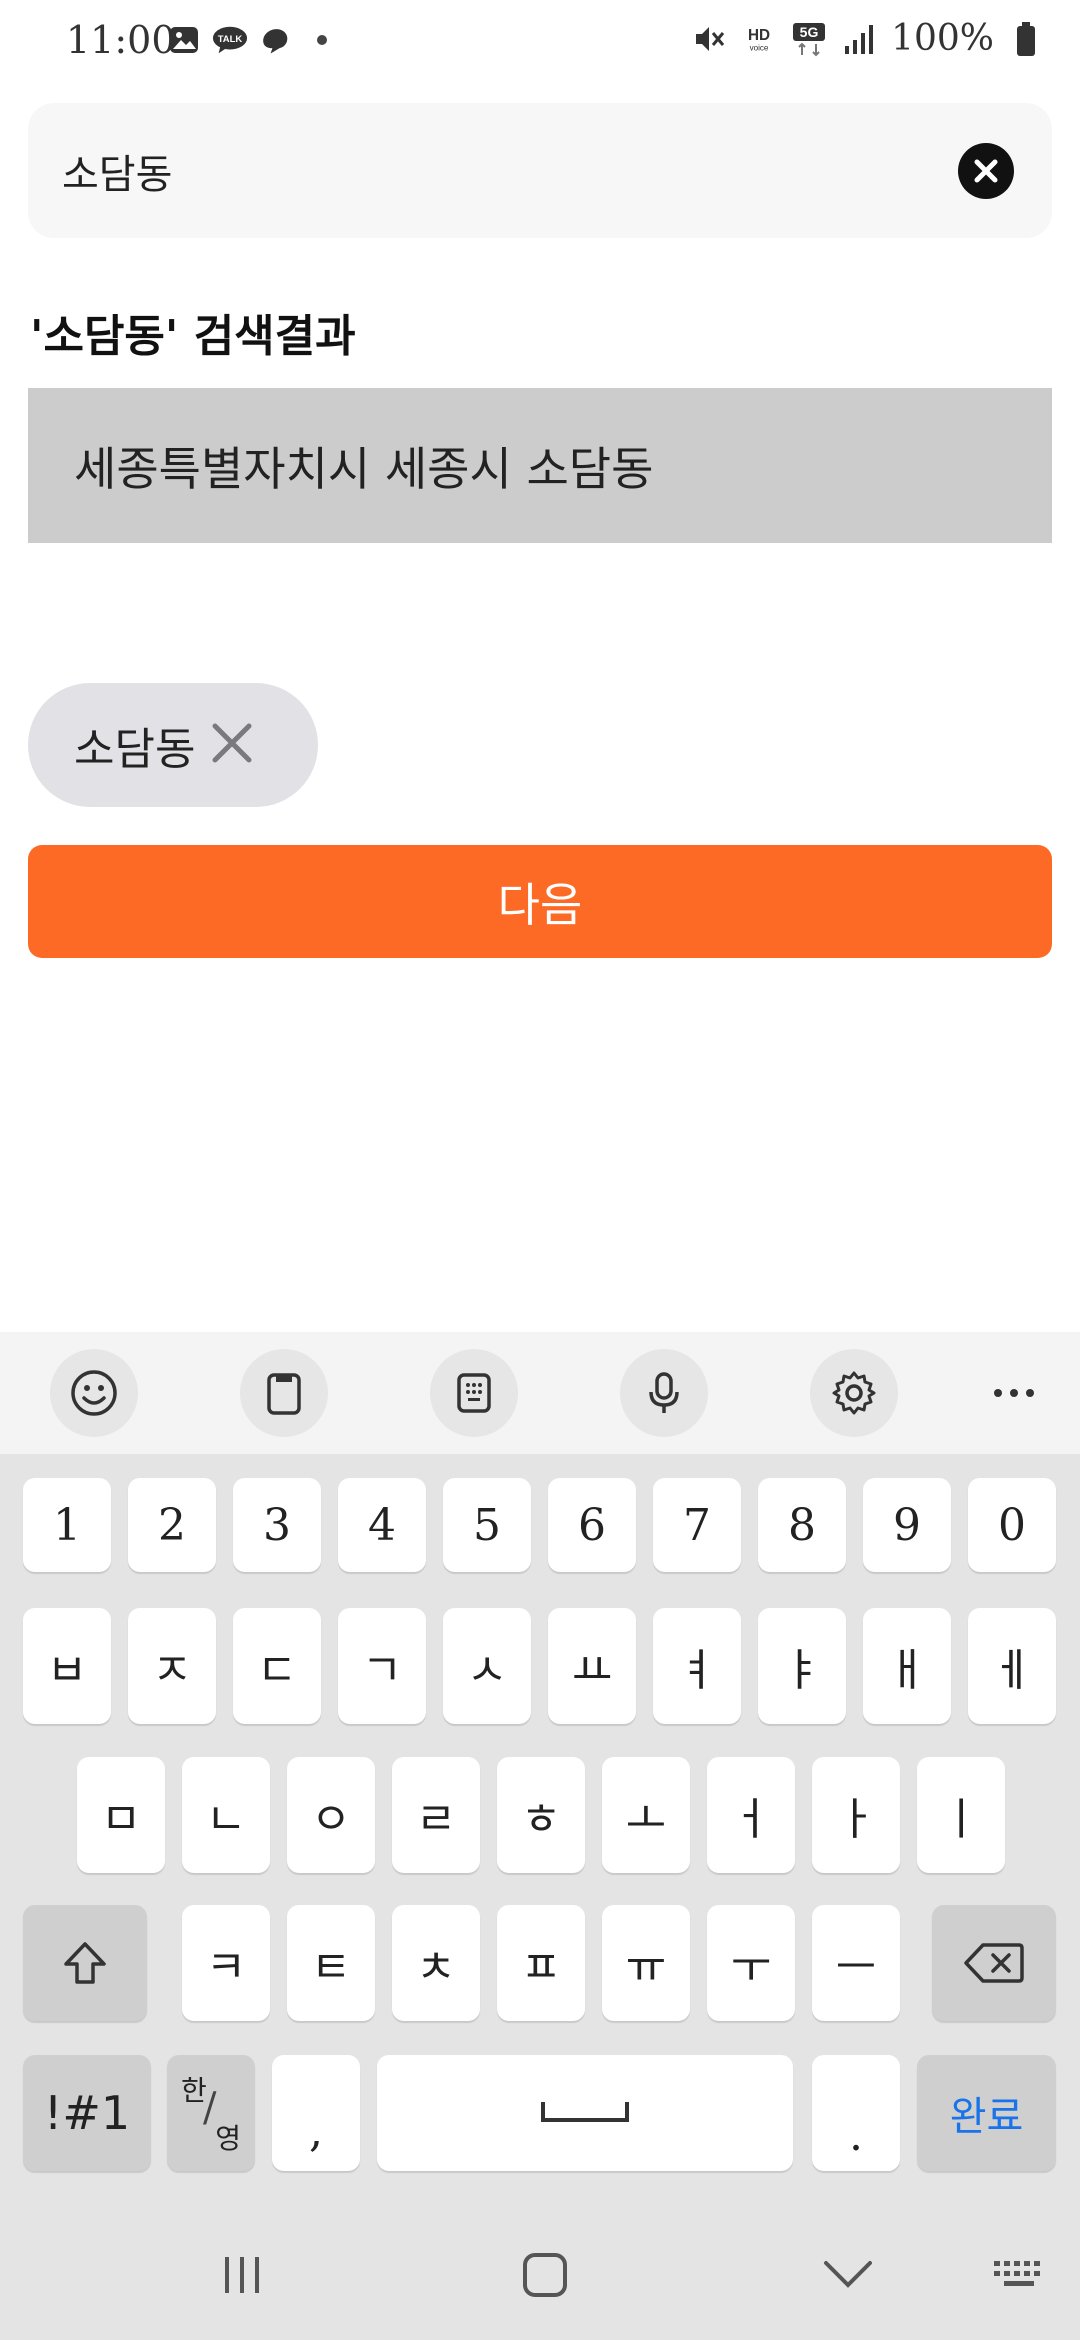 Image resolution: width=1080 pixels, height=2340 pixels. I want to click on close-icon, so click(986, 171).